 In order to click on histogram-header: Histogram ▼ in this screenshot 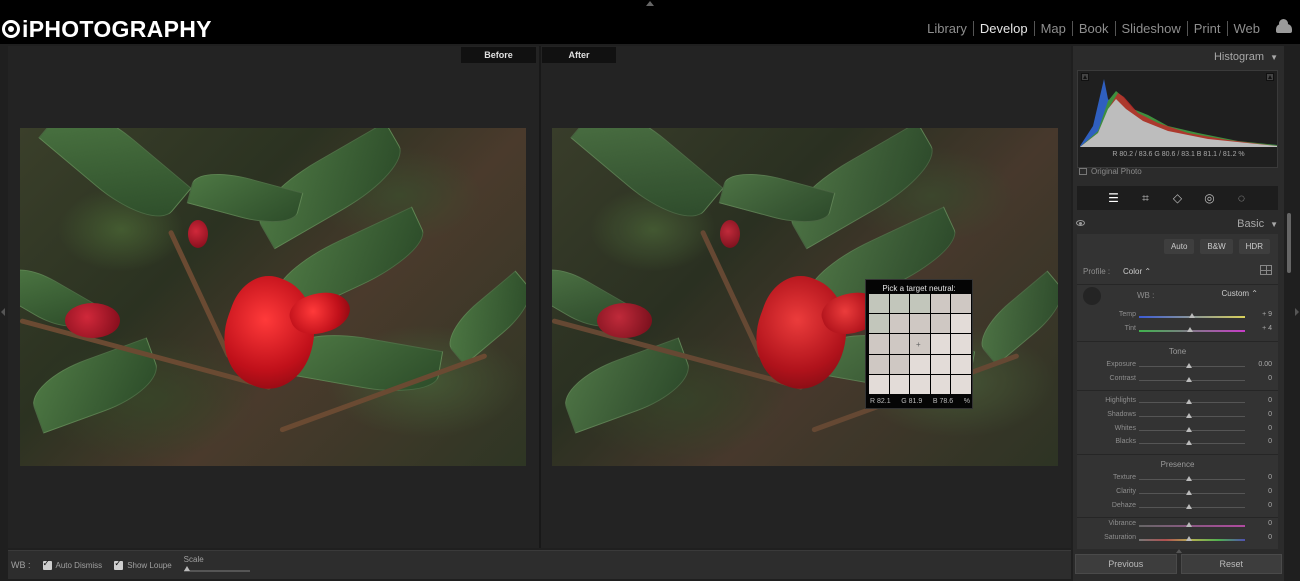, I will do `click(1246, 57)`.